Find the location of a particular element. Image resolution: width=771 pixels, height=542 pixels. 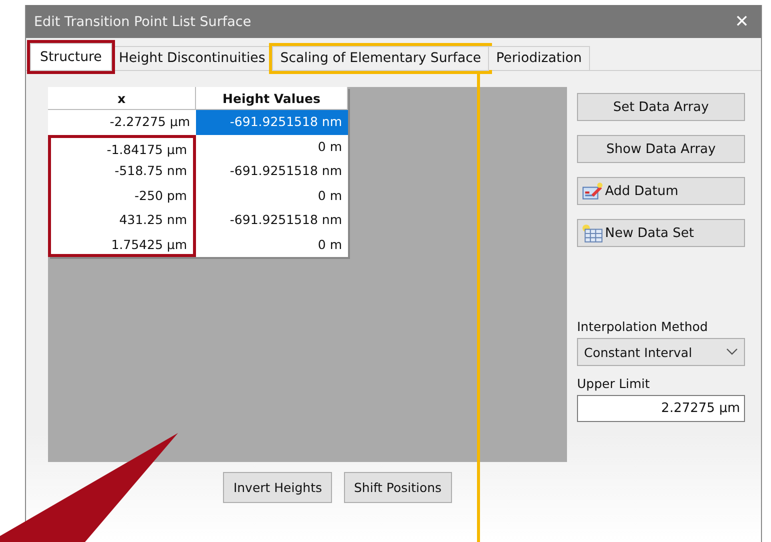

tab: Periodization is located at coordinates (539, 58).